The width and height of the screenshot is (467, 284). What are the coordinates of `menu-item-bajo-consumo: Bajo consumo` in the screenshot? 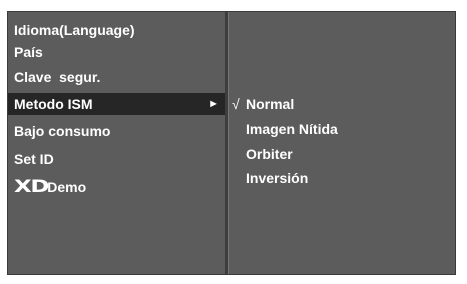 It's located at (116, 131).